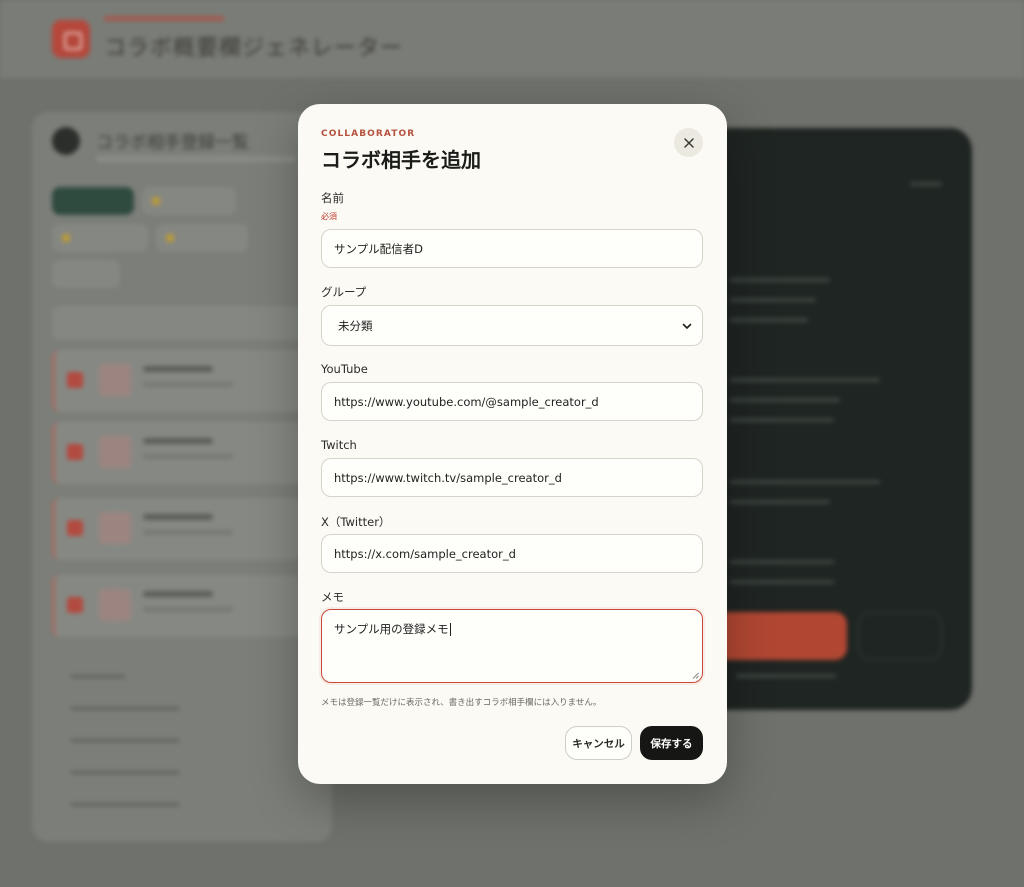  What do you see at coordinates (164, 18) in the screenshot?
I see `app-kicker` at bounding box center [164, 18].